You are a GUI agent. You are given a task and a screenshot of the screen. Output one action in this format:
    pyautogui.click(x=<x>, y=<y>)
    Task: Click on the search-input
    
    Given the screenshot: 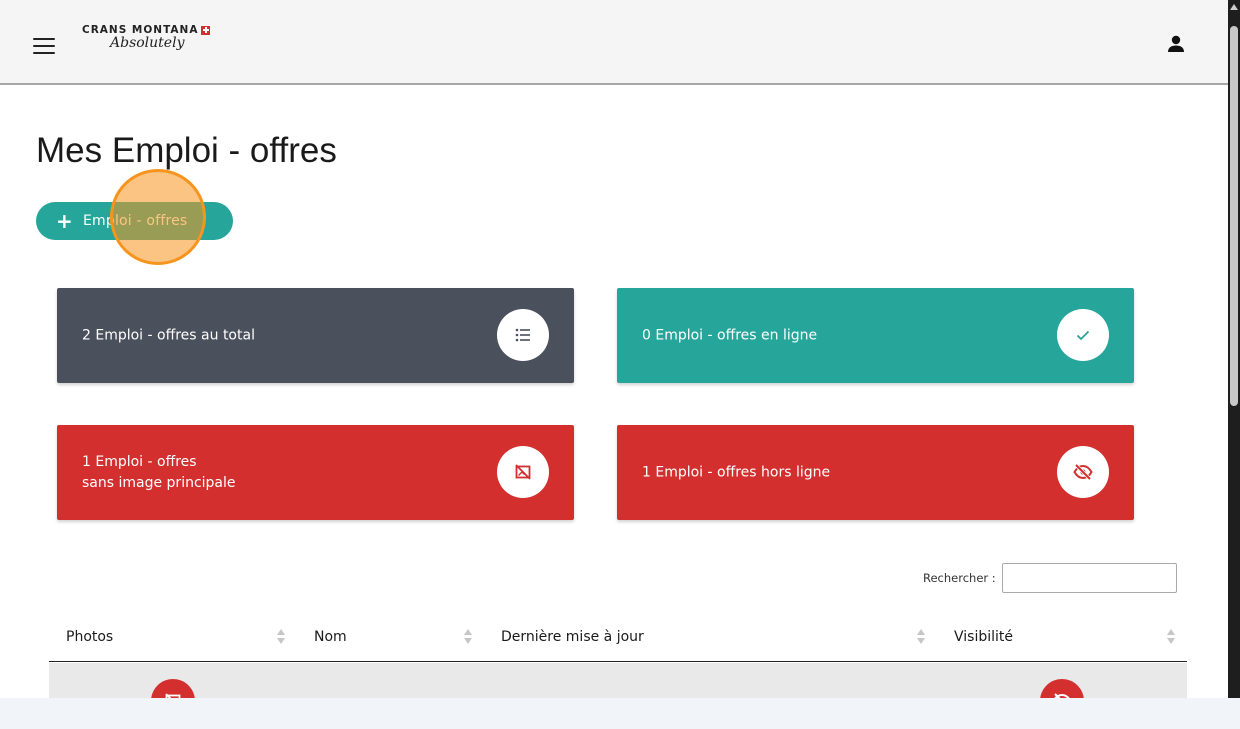 What is the action you would take?
    pyautogui.click(x=1089, y=578)
    